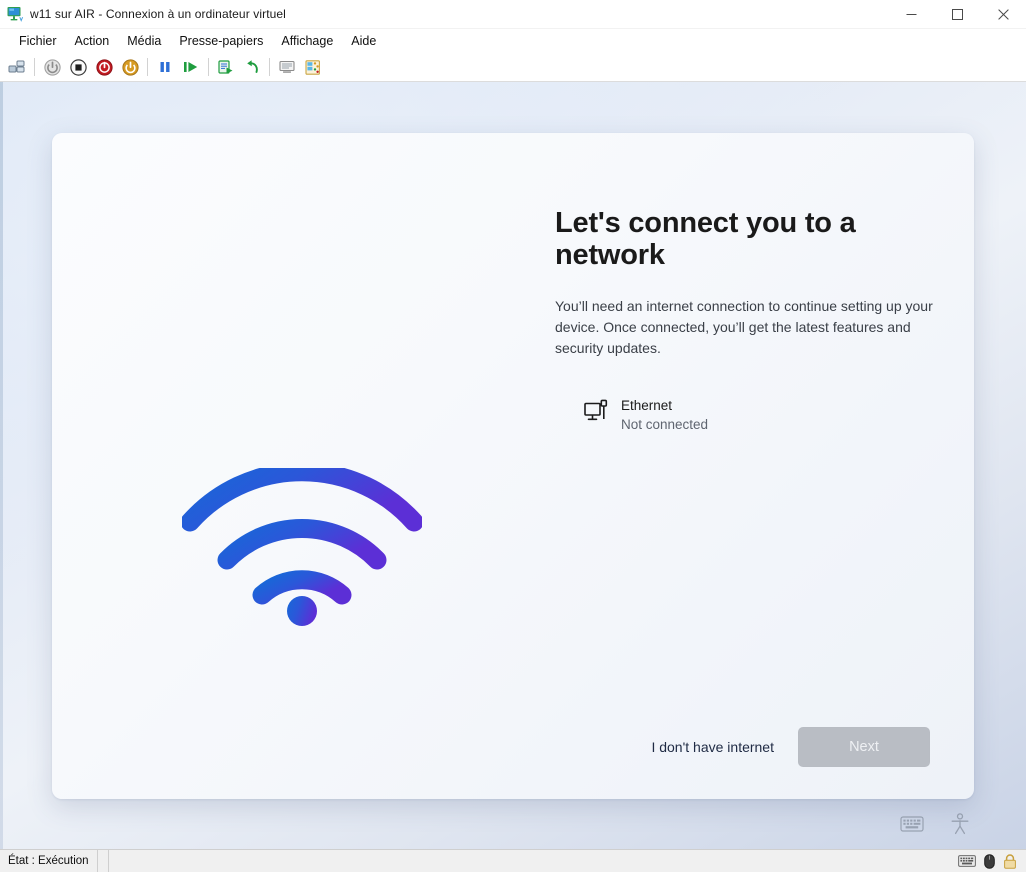 This screenshot has height=872, width=1026. I want to click on enhanced-session-icon, so click(287, 66).